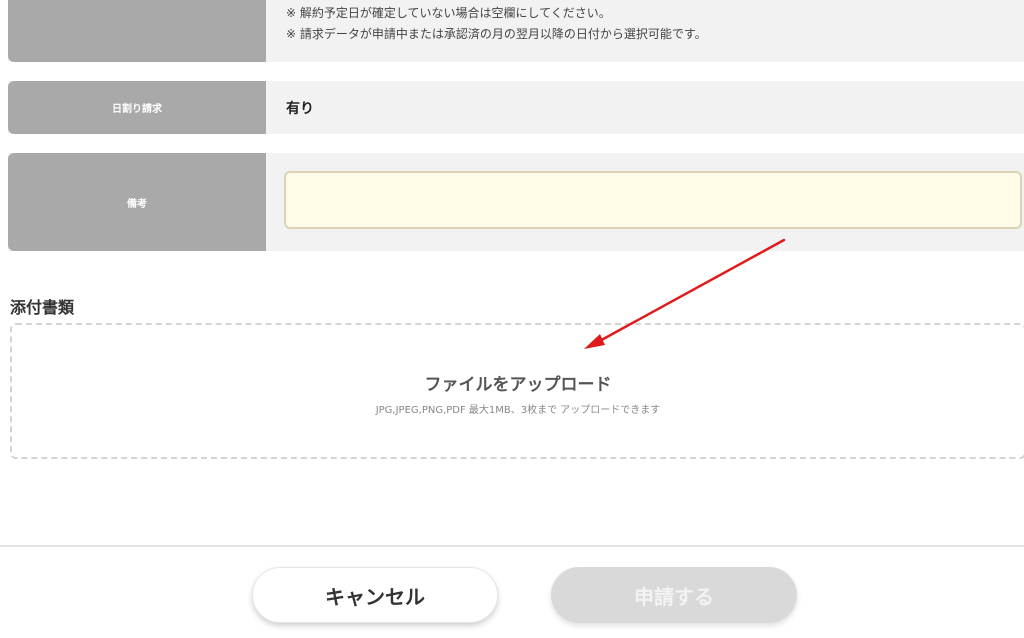  I want to click on remarks-value-cell, so click(645, 202).